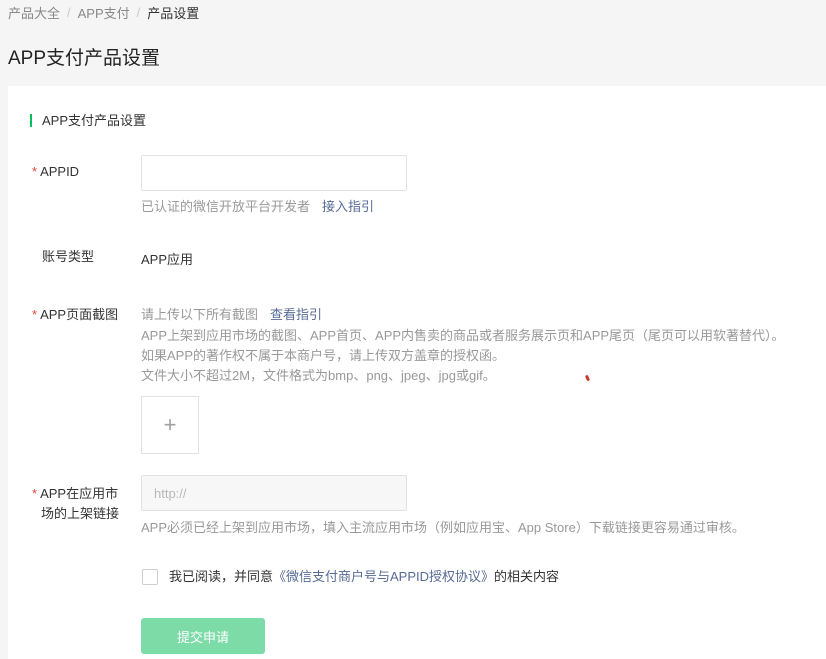 This screenshot has width=826, height=659. I want to click on submit-button: 提交申请, so click(203, 636).